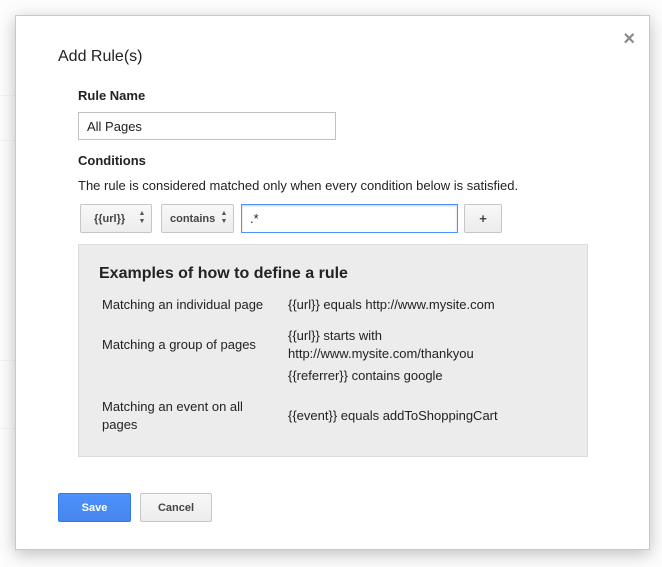  Describe the element at coordinates (349, 218) in the screenshot. I see `condition-value-input` at that location.